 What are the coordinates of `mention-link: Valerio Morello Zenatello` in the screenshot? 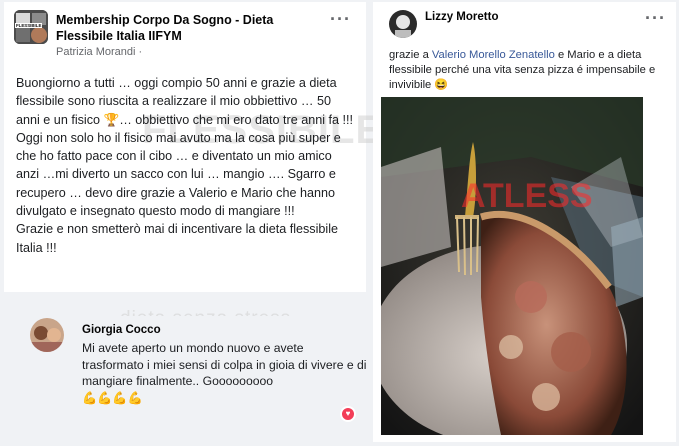 It's located at (493, 55).